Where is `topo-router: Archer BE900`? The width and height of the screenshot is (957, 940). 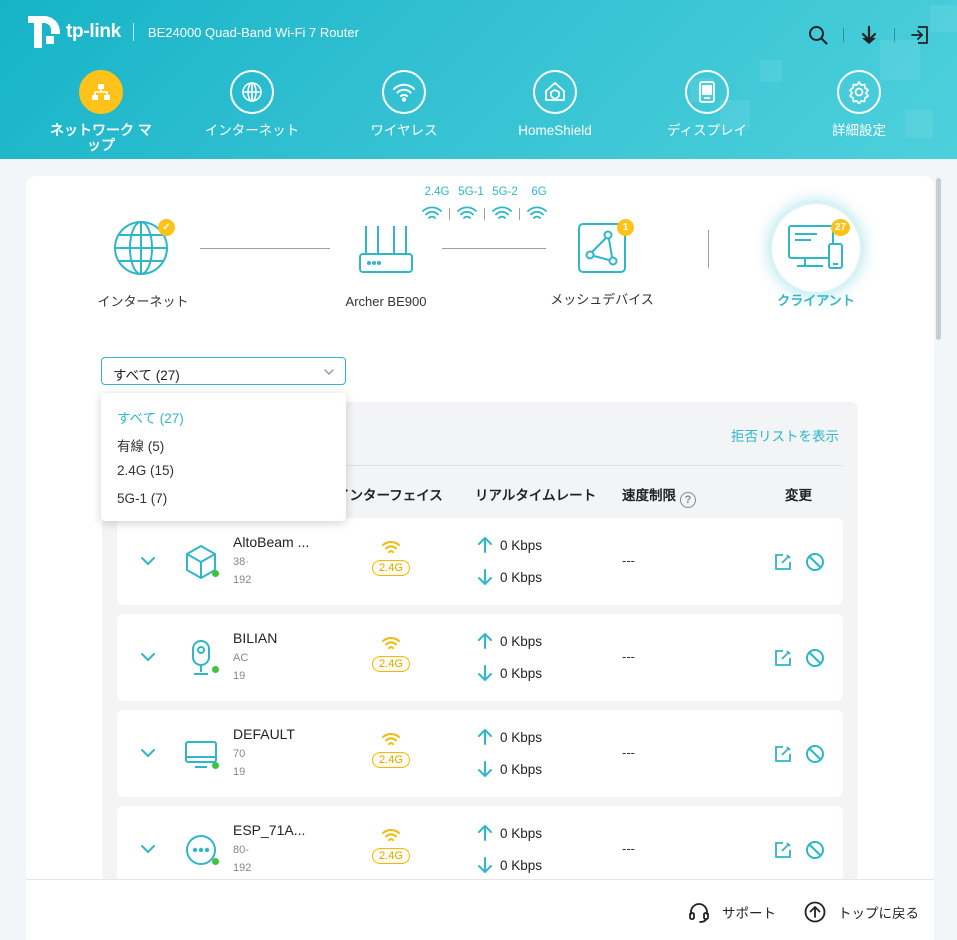 topo-router: Archer BE900 is located at coordinates (386, 266).